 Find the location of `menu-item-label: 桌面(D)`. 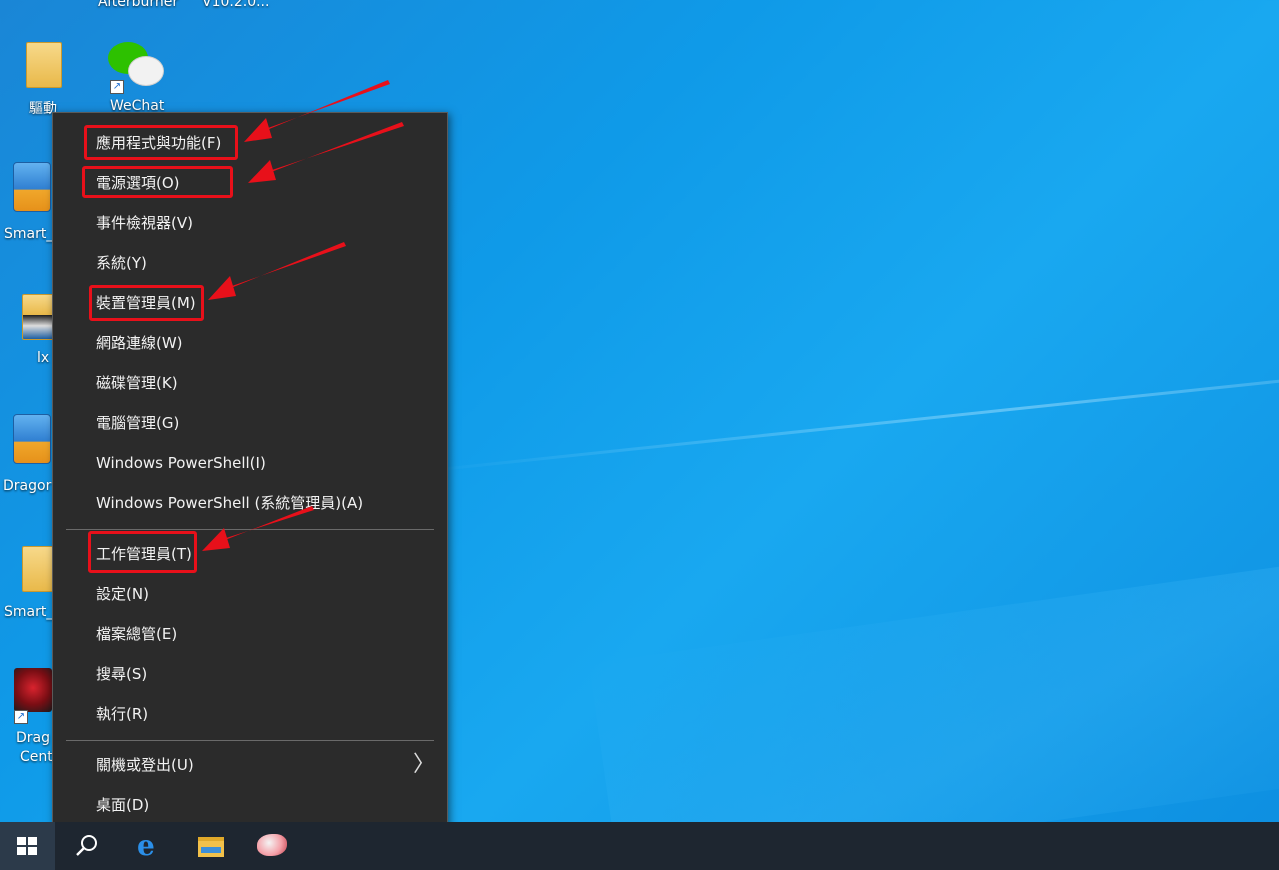

menu-item-label: 桌面(D) is located at coordinates (123, 805).